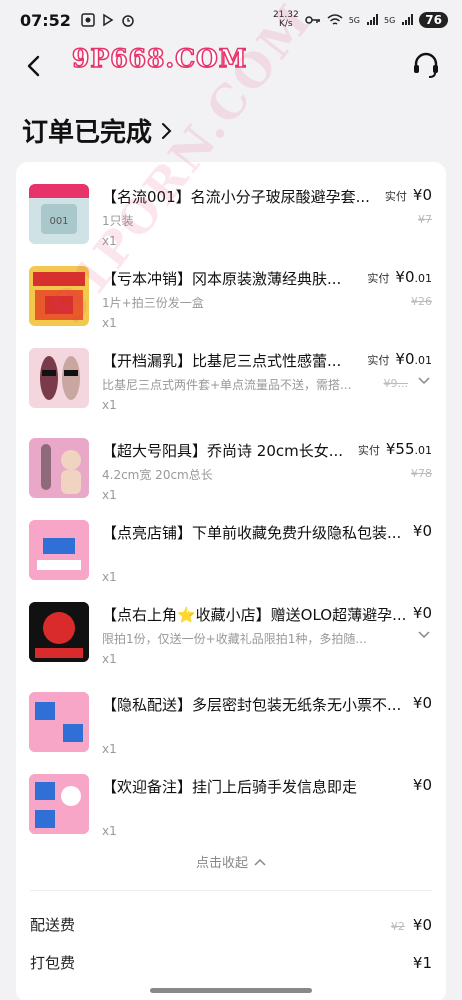 Image resolution: width=462 pixels, height=1000 pixels. Describe the element at coordinates (422, 924) in the screenshot. I see `fee-value: ¥0` at that location.